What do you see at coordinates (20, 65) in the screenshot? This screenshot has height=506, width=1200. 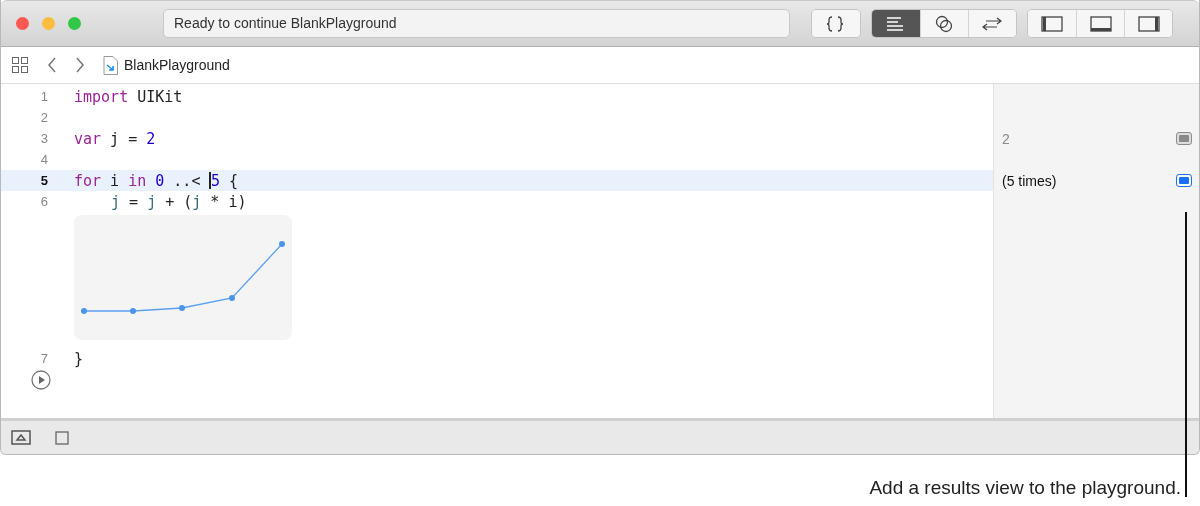 I see `grid-icon` at bounding box center [20, 65].